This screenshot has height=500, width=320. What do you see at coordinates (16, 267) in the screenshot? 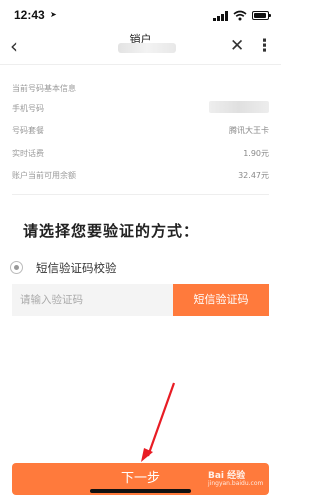
I see `sms-verify-radio` at bounding box center [16, 267].